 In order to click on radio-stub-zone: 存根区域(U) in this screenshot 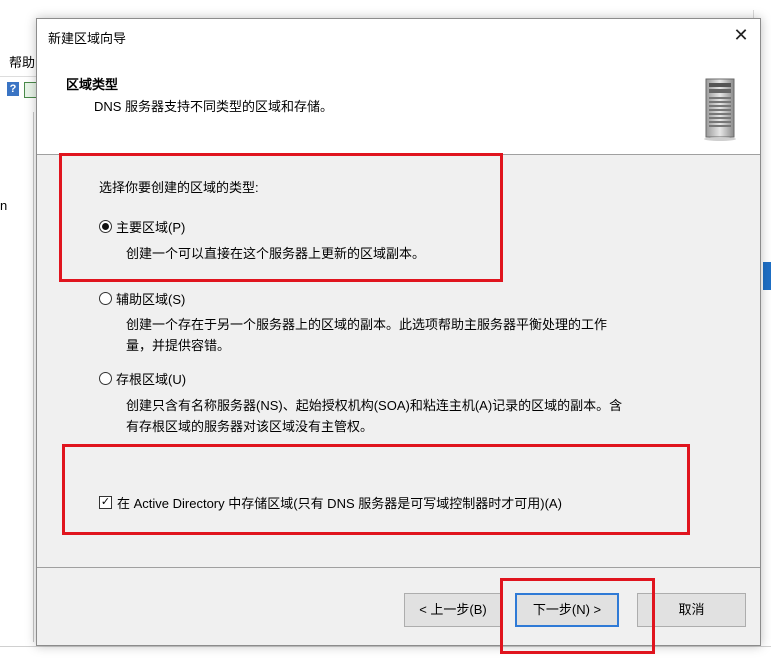, I will do `click(142, 378)`.